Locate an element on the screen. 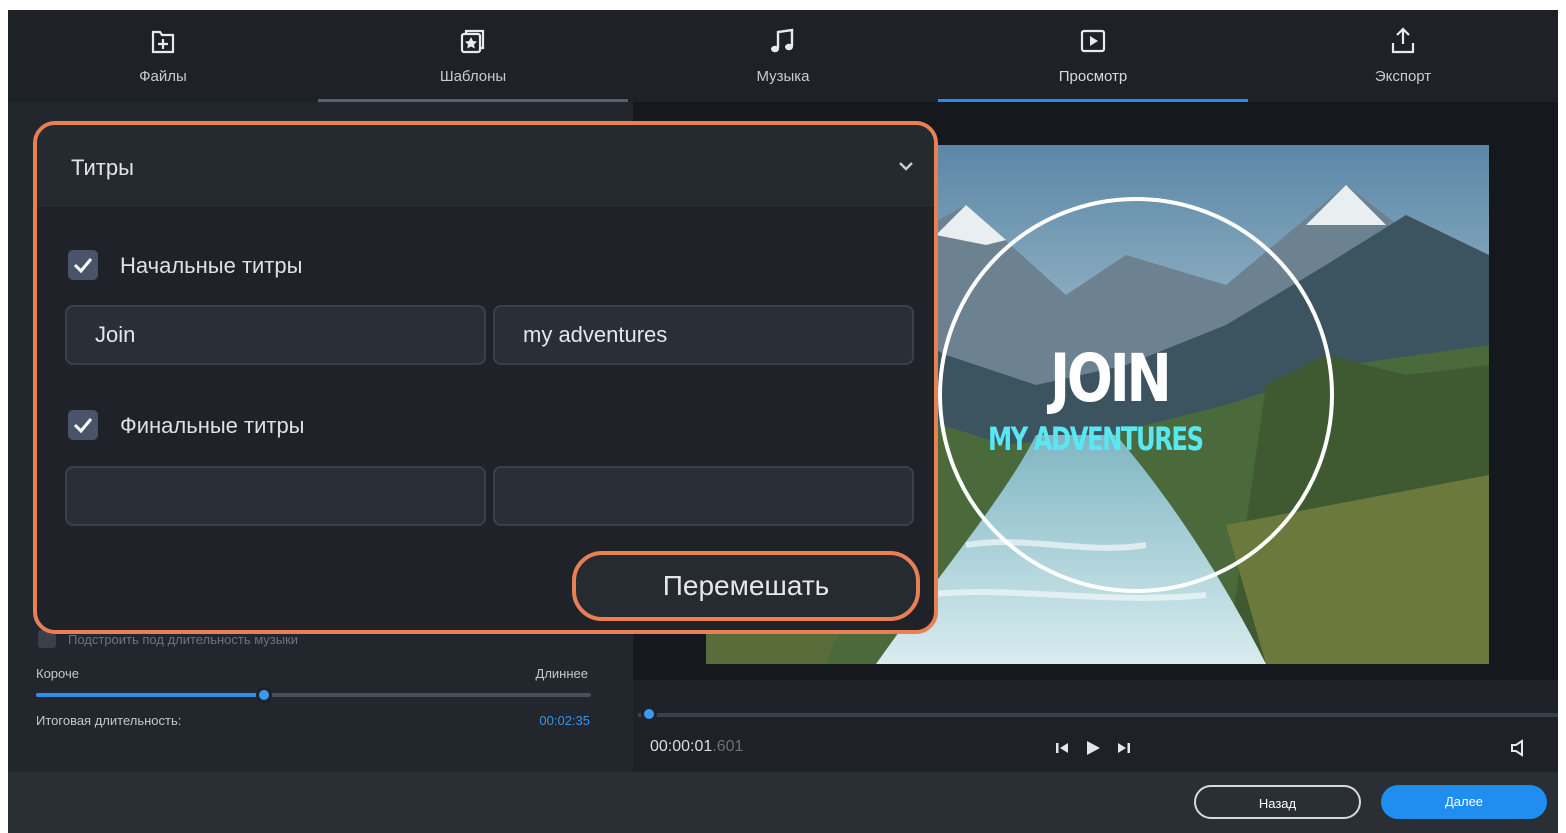  back-button: Назад is located at coordinates (1277, 802).